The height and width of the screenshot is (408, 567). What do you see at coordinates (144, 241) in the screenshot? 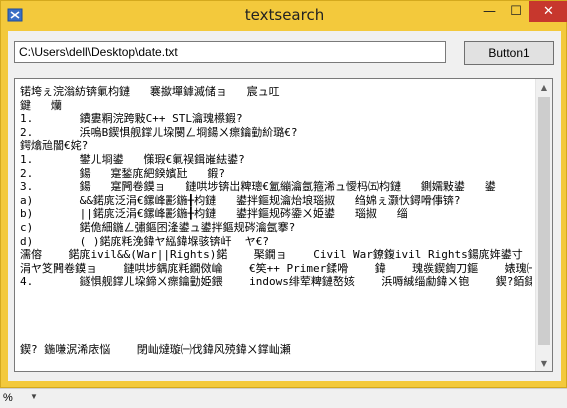
I see `text-line: d) ( )鍩庣粍浼鍏ヤ紭鍏堢骇锛屽 ヤ€?` at bounding box center [144, 241].